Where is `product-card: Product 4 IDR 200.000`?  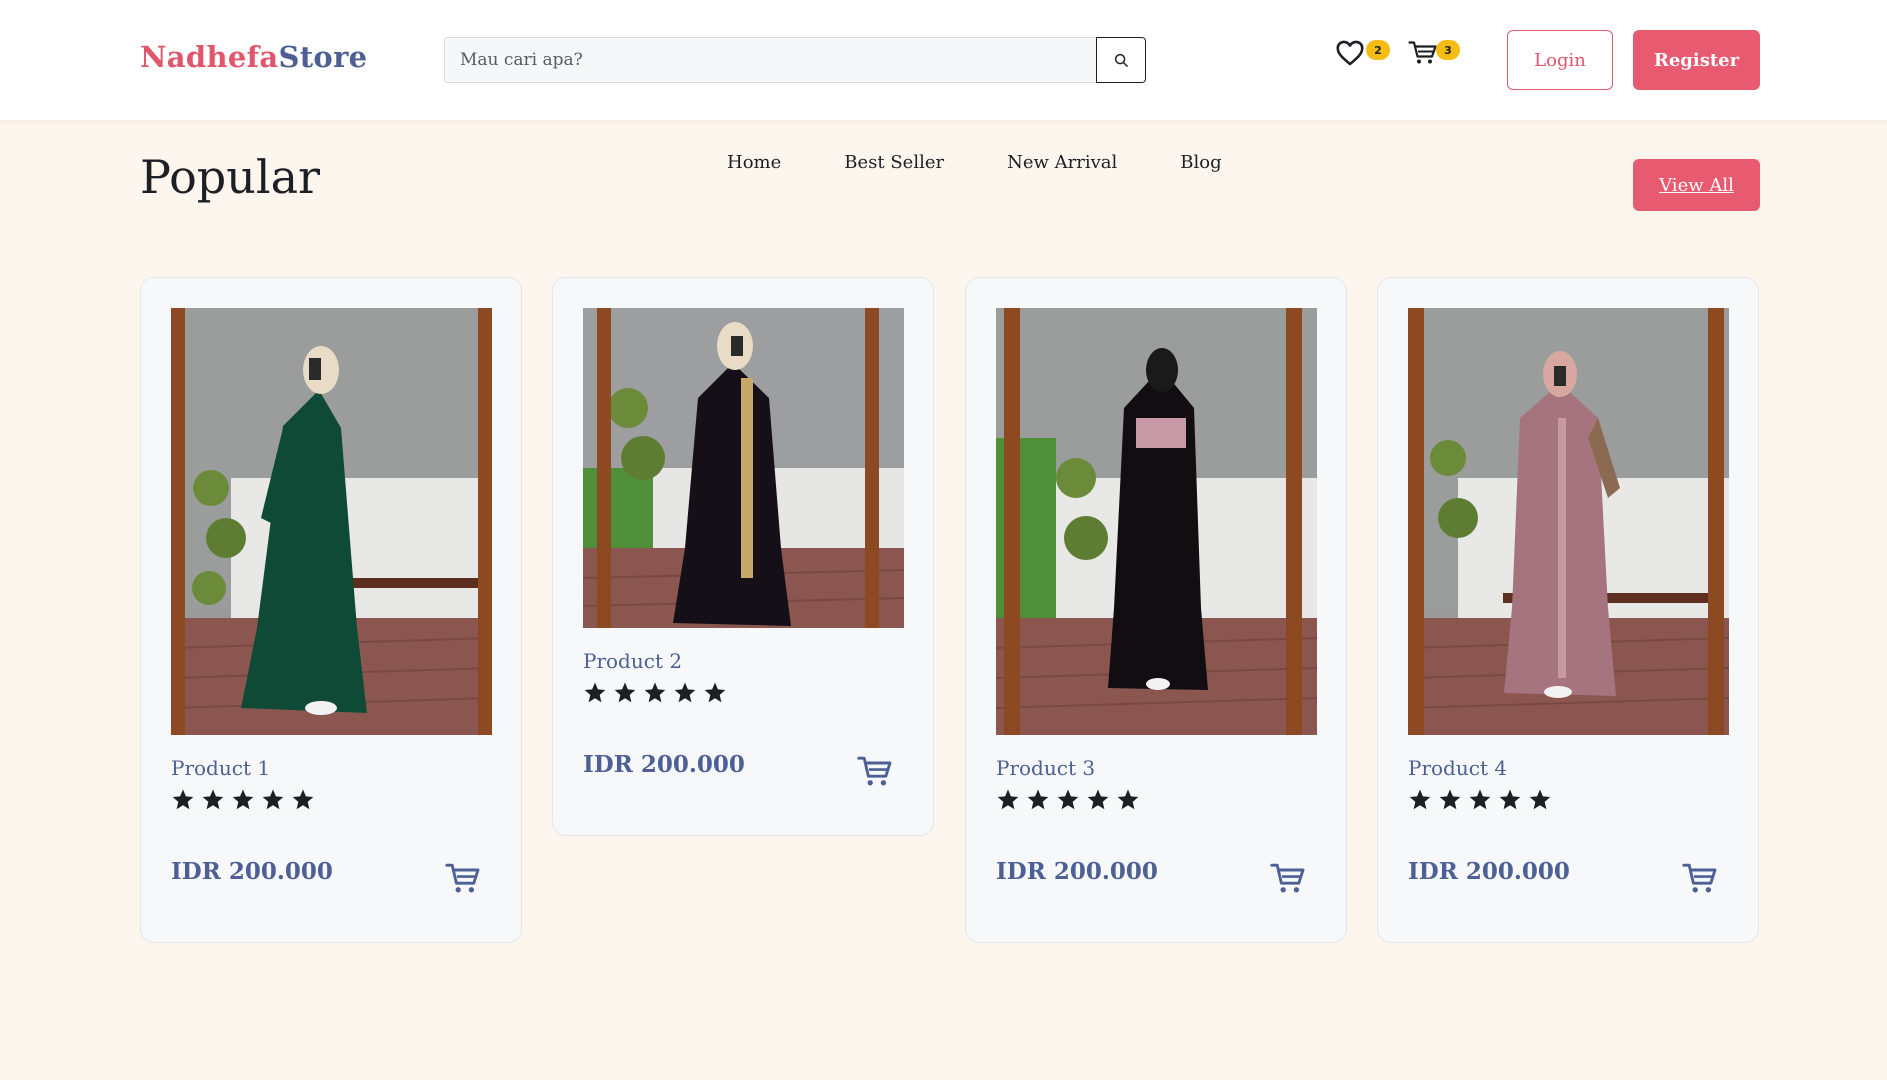
product-card: Product 4 IDR 200.000 is located at coordinates (1568, 610).